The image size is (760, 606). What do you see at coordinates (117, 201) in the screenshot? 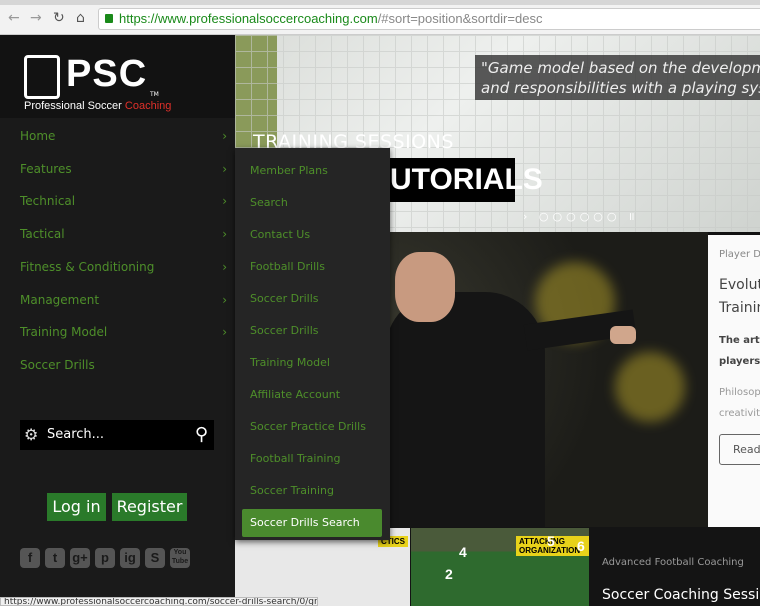
I see `sidebar-item-technical: Technical ›` at bounding box center [117, 201].